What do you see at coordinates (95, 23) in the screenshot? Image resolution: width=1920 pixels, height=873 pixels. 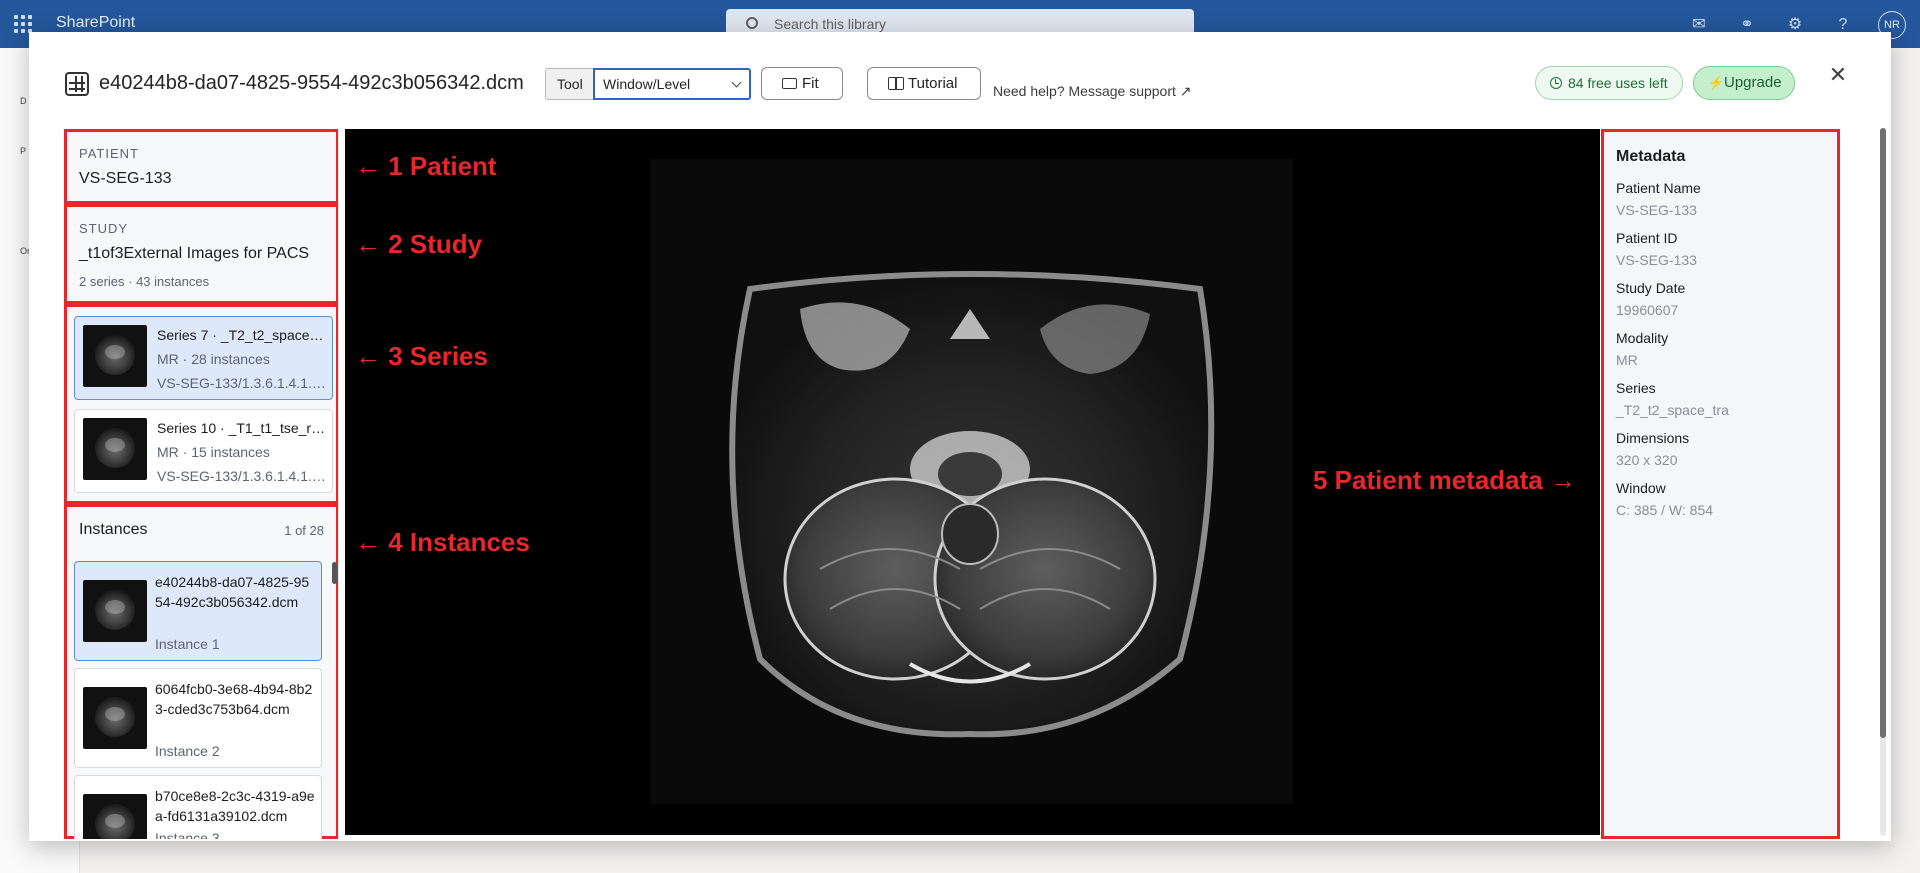 I see `app-title: SharePoint` at bounding box center [95, 23].